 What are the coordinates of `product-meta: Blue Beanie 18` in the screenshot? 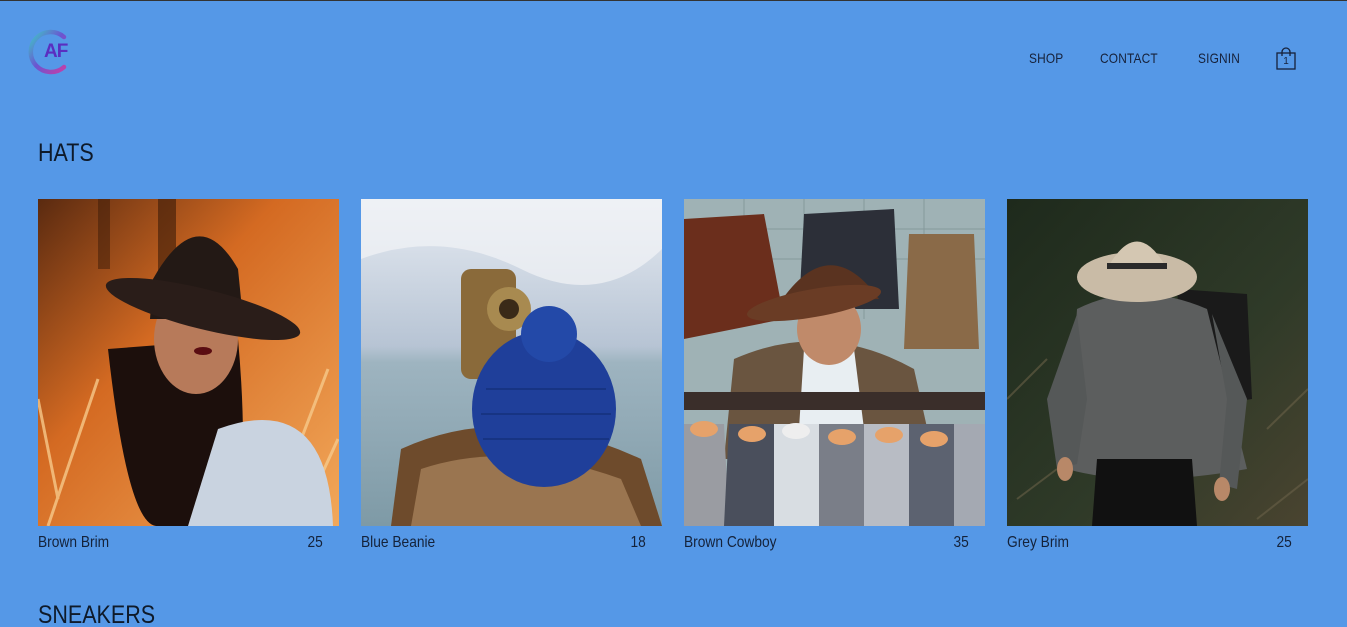 It's located at (511, 539).